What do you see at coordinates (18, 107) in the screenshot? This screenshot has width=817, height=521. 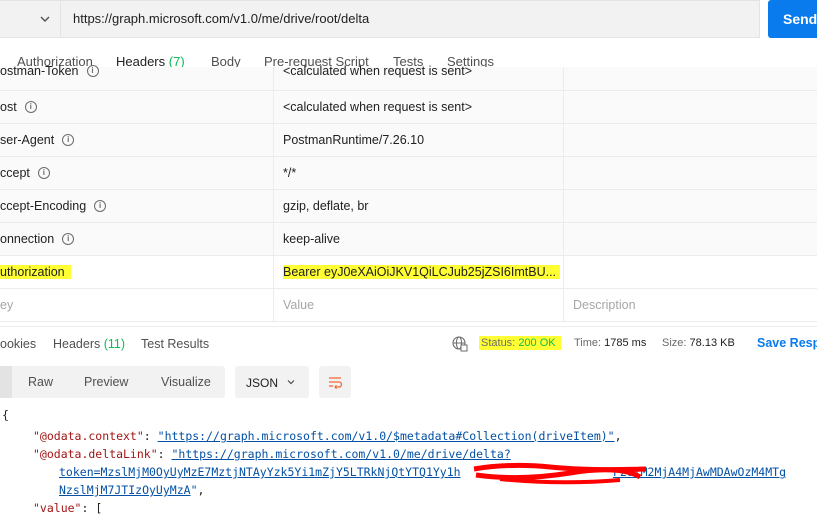 I see `header-key: ost i` at bounding box center [18, 107].